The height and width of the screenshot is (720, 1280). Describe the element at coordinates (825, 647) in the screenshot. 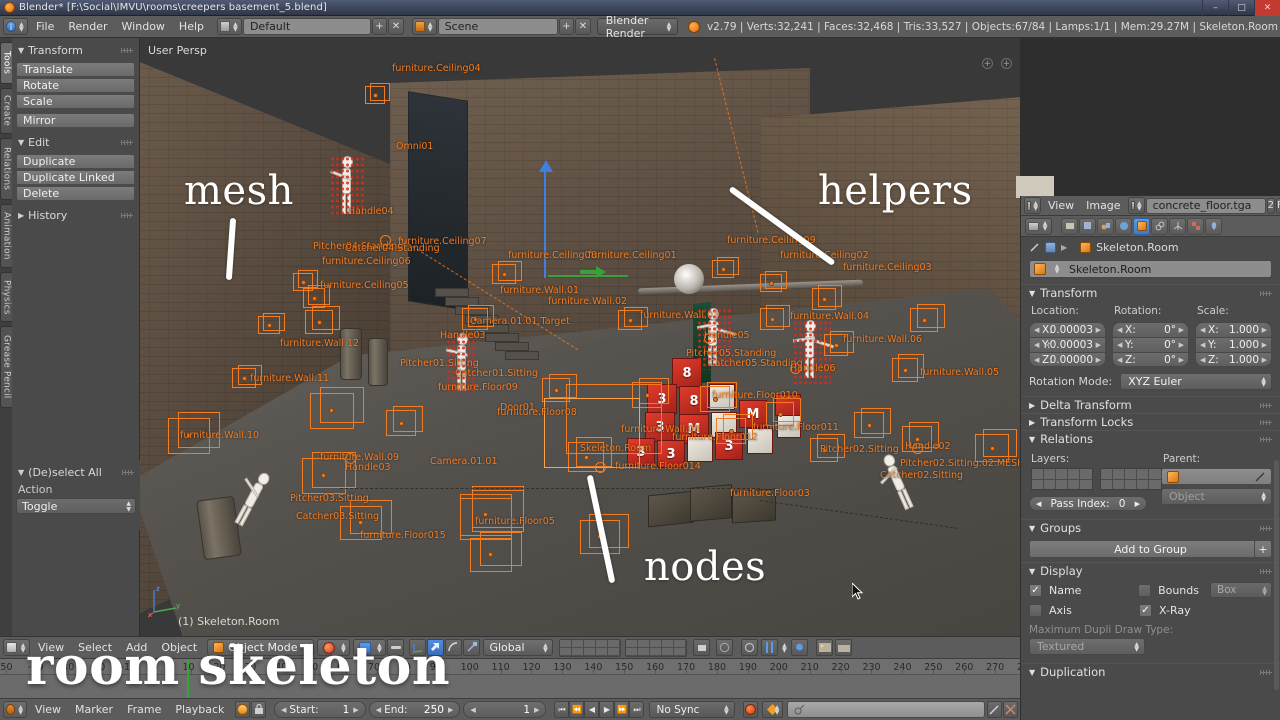

I see `render-image-button` at that location.